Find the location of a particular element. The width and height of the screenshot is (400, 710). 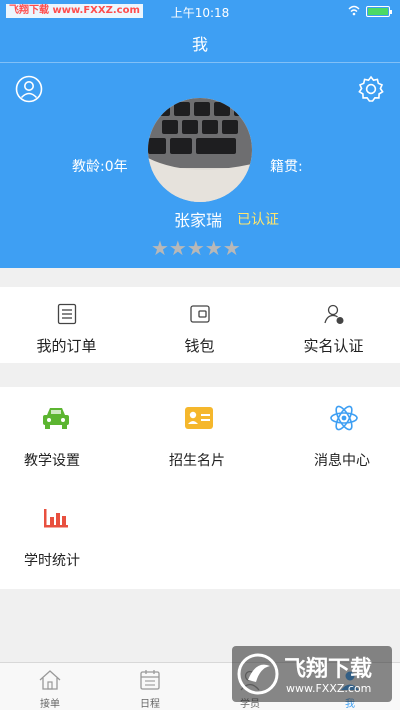

business-card-icon is located at coordinates (199, 418).